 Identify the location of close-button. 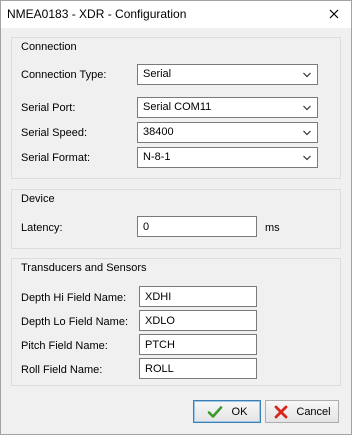
(334, 14).